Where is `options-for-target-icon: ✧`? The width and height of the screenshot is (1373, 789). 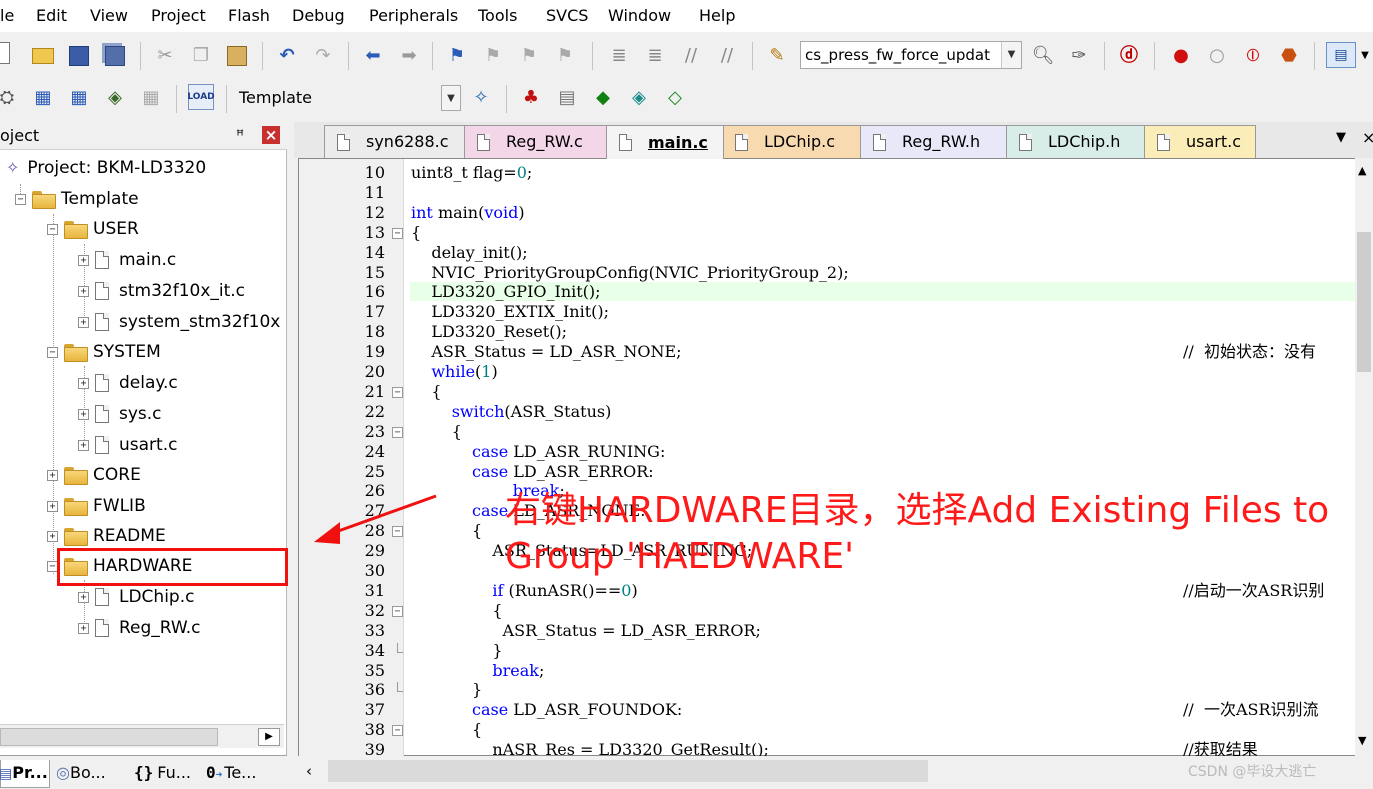 options-for-target-icon: ✧ is located at coordinates (481, 98).